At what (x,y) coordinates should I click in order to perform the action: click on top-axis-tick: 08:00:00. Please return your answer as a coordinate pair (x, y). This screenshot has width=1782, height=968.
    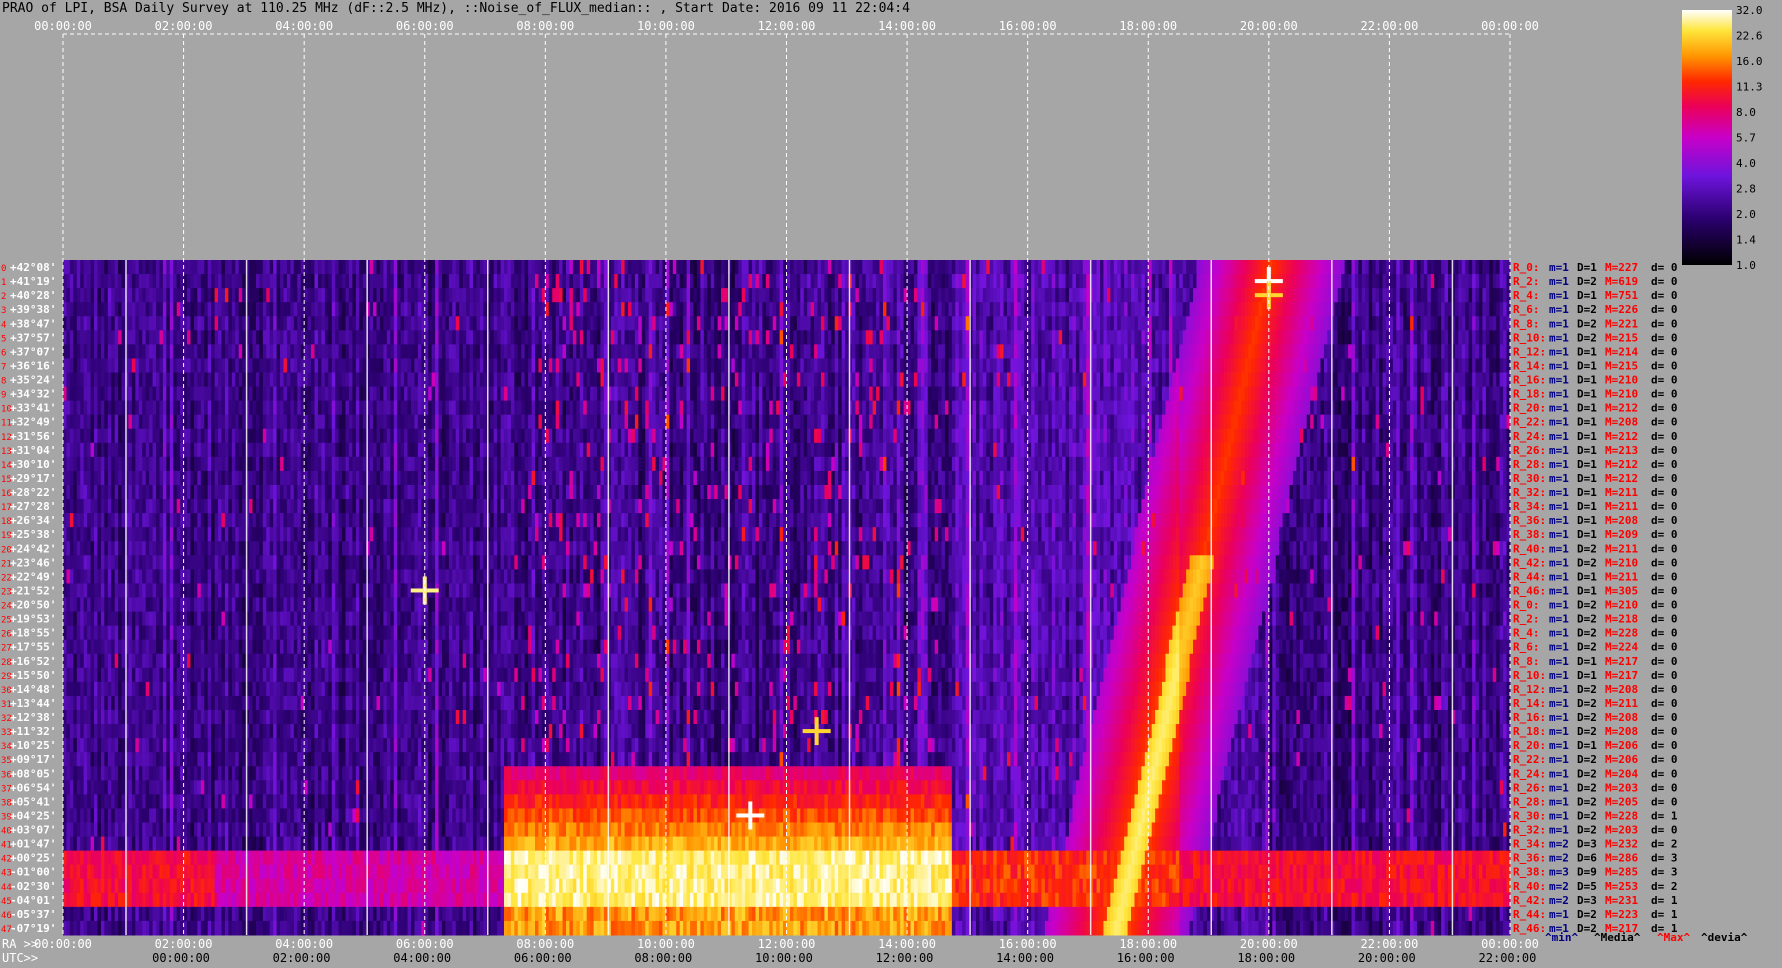
    Looking at the image, I should click on (545, 26).